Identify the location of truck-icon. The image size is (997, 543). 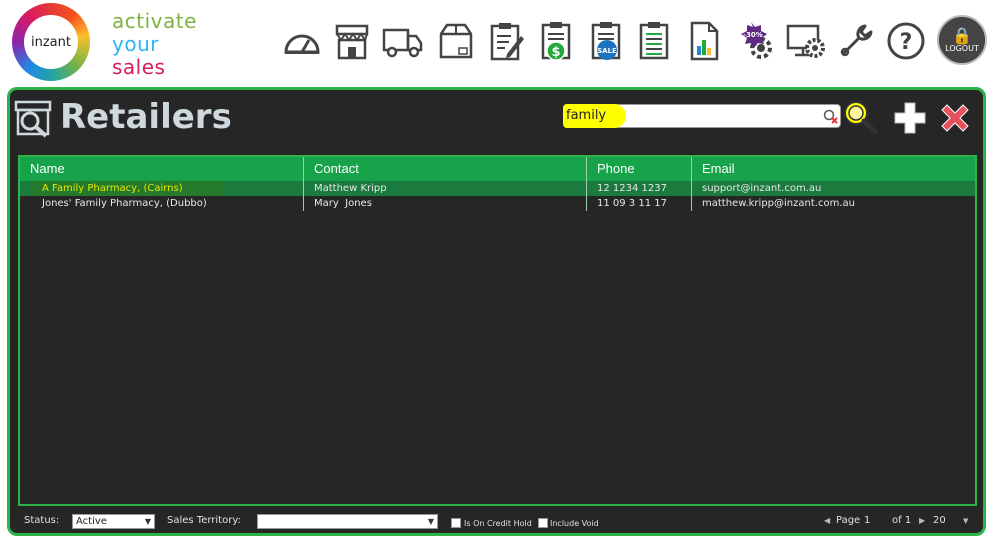
(402, 41).